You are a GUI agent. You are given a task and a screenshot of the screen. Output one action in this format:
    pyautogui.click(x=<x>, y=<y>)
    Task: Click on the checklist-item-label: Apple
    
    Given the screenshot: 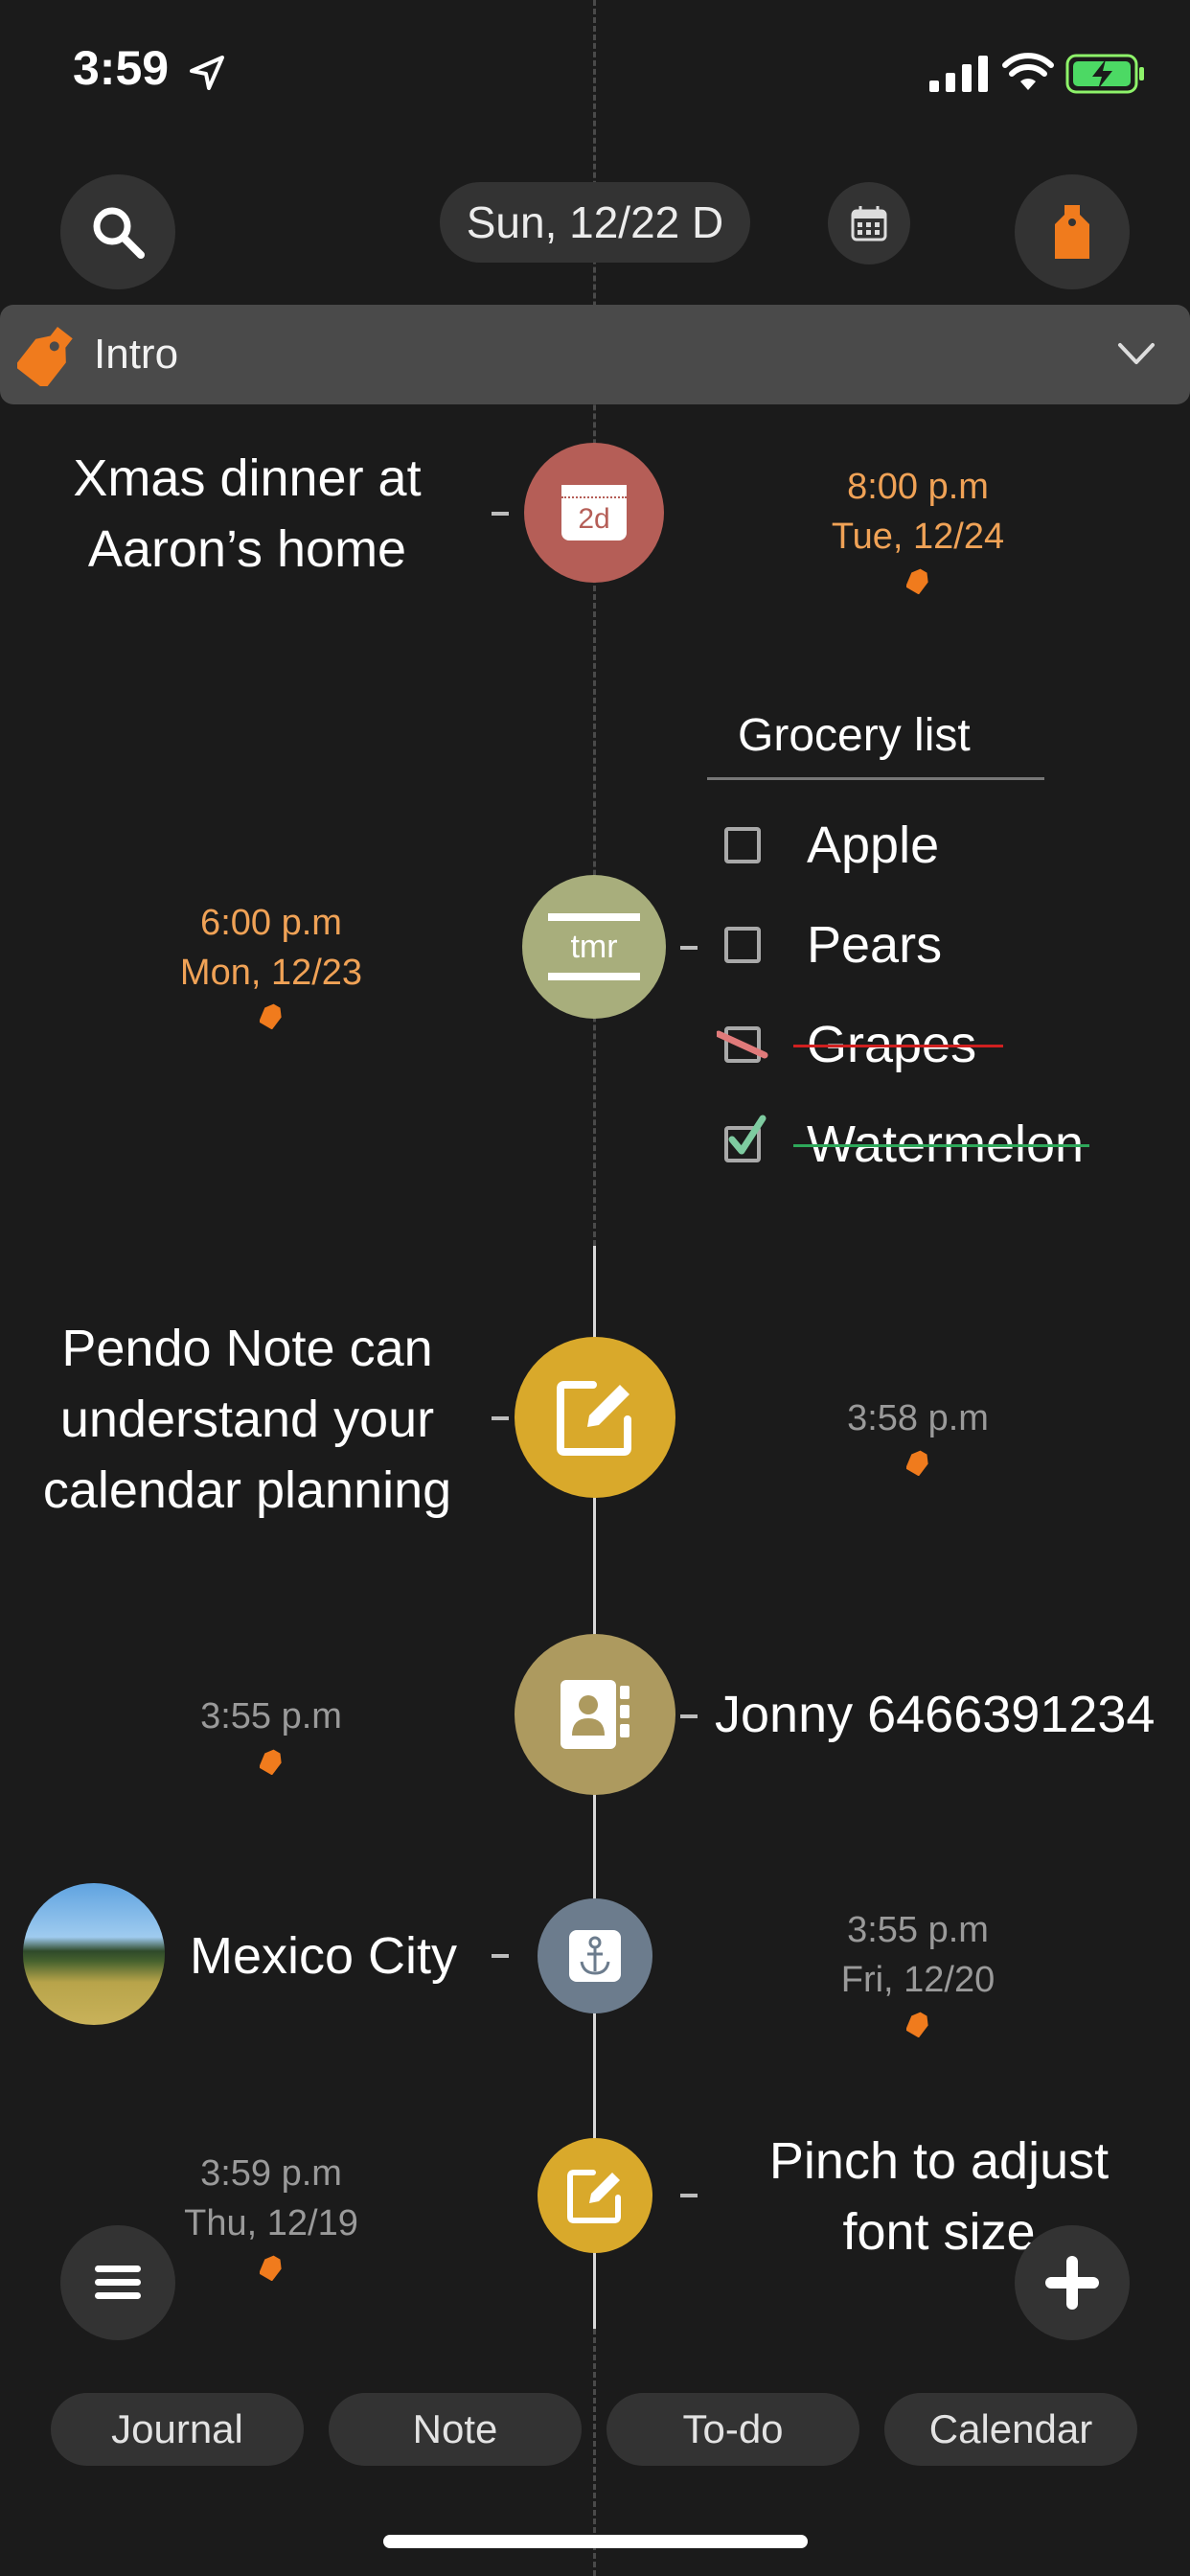 What is the action you would take?
    pyautogui.click(x=873, y=845)
    